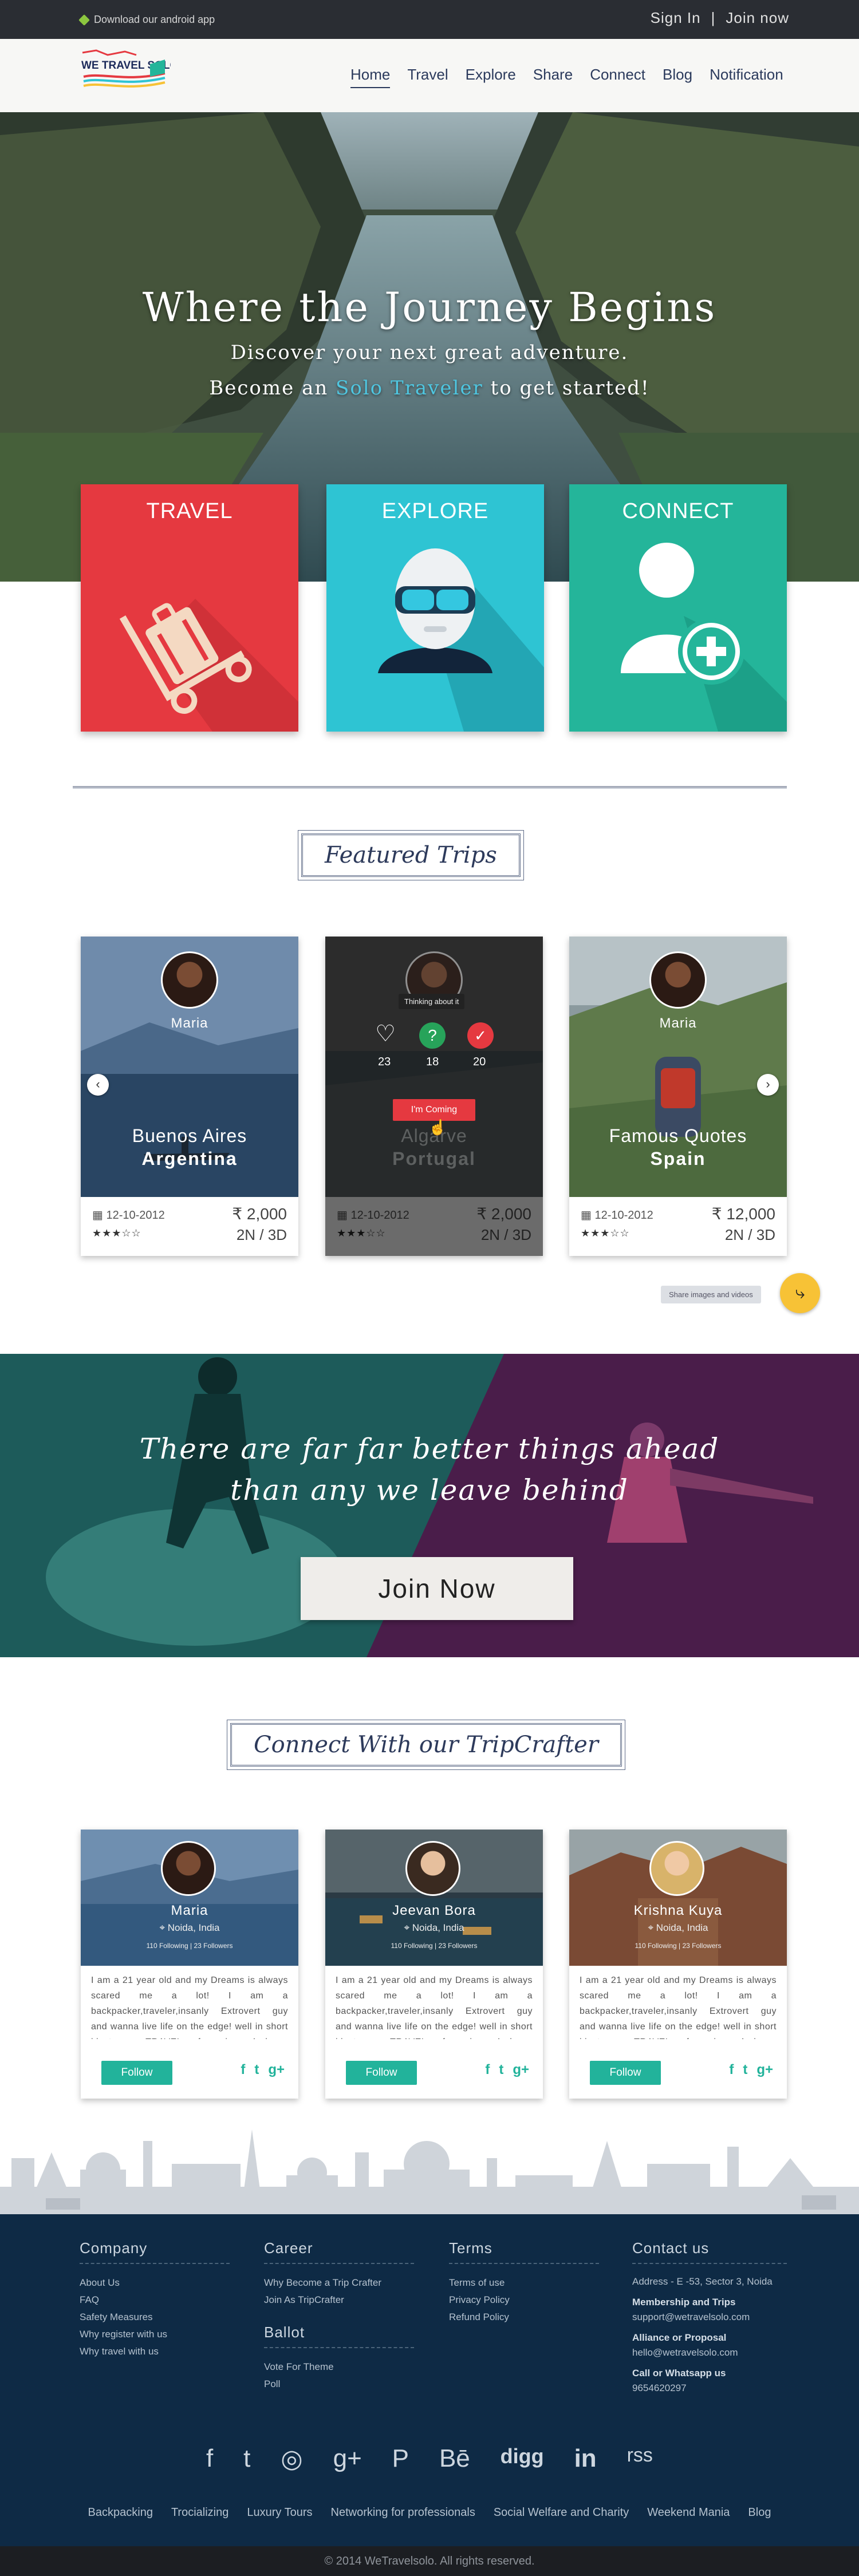 The height and width of the screenshot is (2576, 859). Describe the element at coordinates (426, 1745) in the screenshot. I see `tripcrafter-heading: Connect With our TripCrafter` at that location.